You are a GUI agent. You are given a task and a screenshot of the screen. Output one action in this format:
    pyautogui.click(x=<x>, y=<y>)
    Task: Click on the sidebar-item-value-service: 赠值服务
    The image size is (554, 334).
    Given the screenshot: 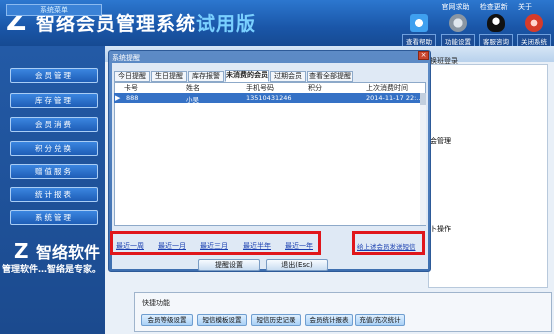 What is the action you would take?
    pyautogui.click(x=54, y=171)
    